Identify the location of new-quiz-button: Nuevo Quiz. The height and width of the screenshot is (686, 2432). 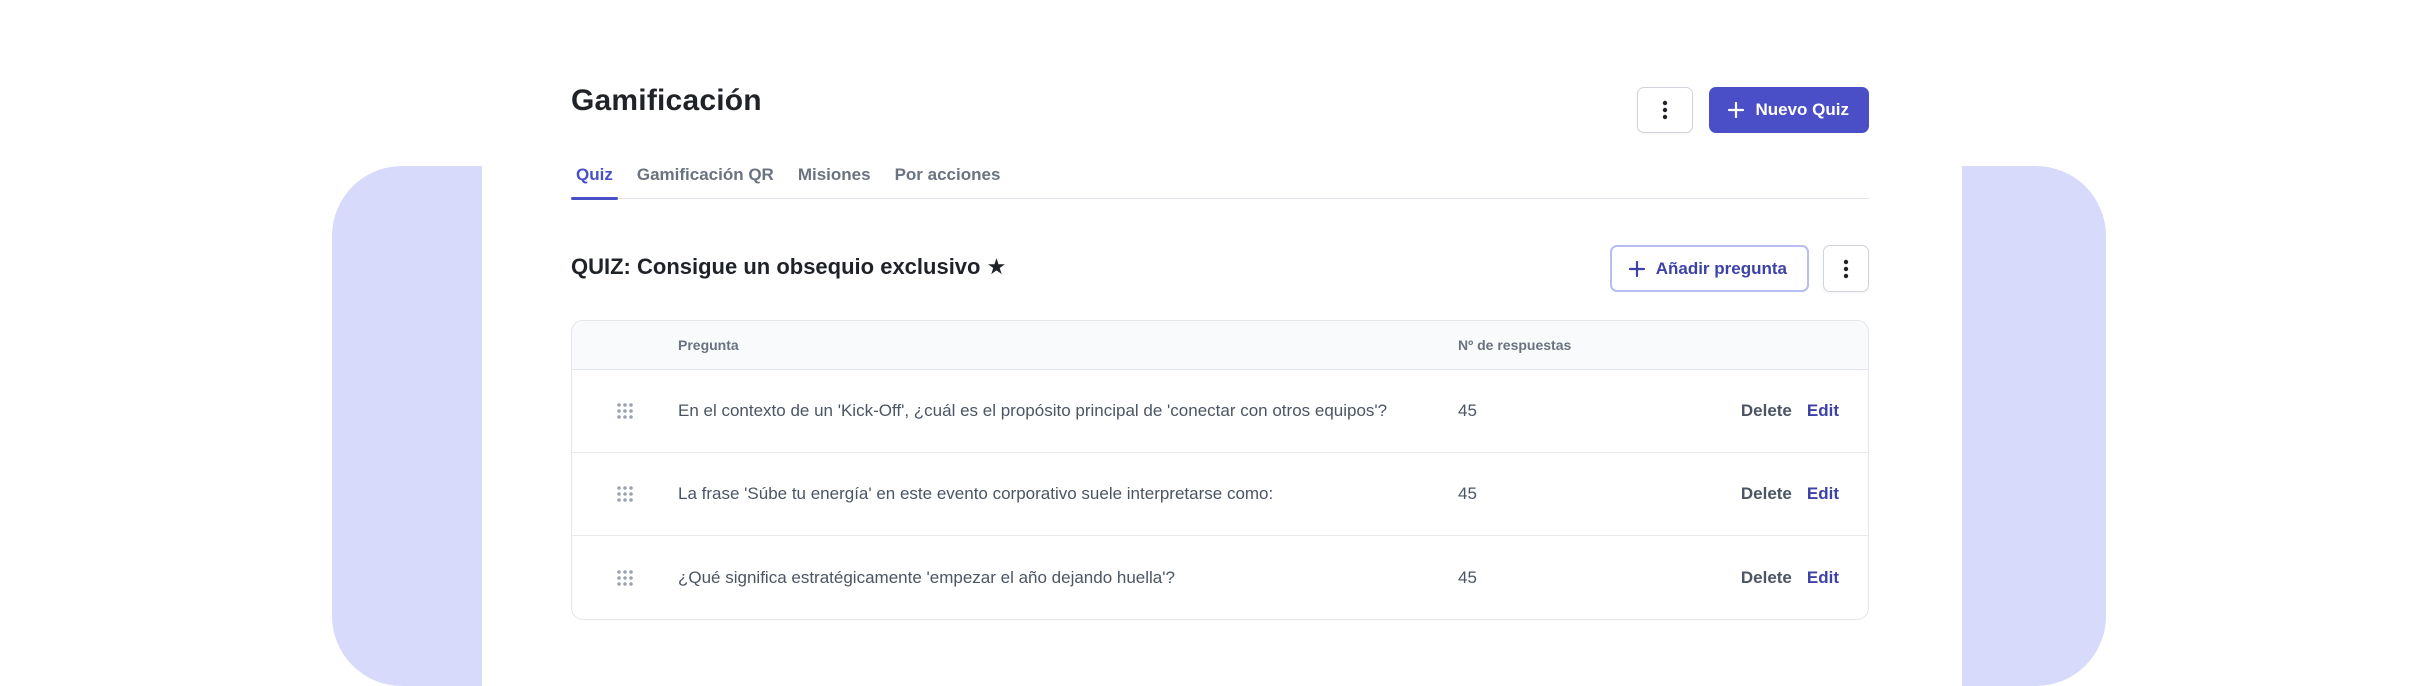
(1789, 110).